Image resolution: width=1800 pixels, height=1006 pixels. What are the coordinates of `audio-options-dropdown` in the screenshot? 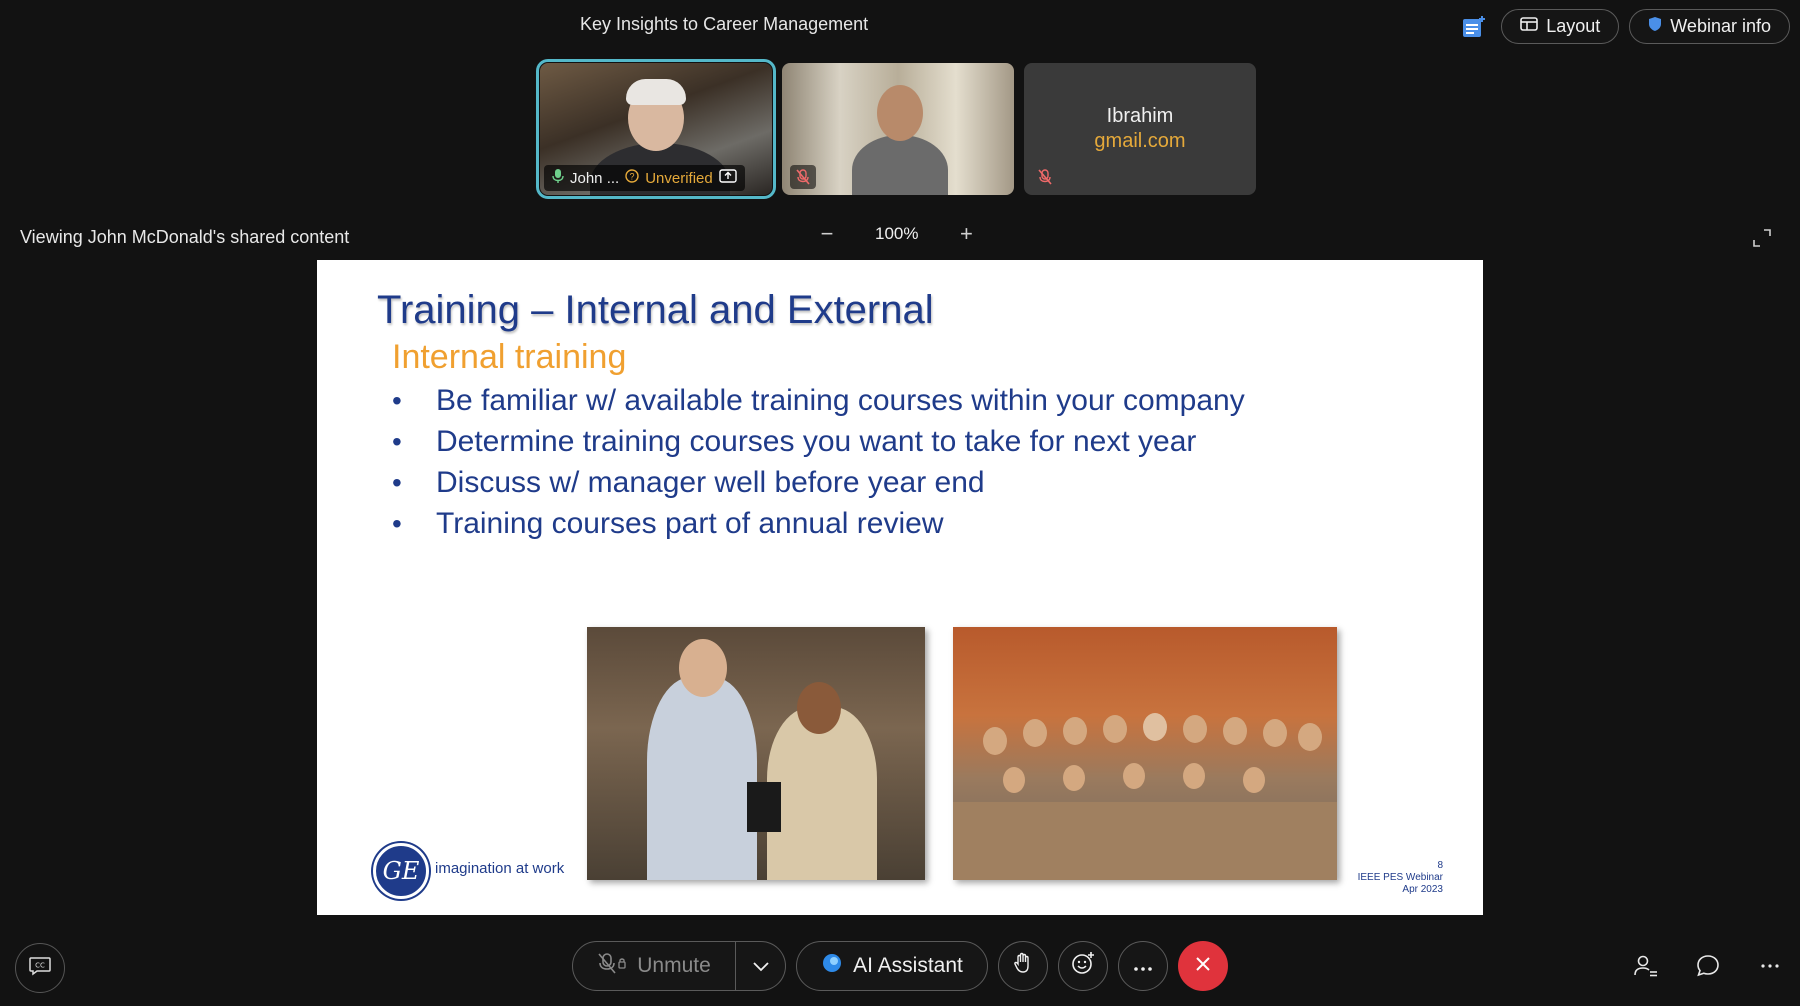 It's located at (761, 966).